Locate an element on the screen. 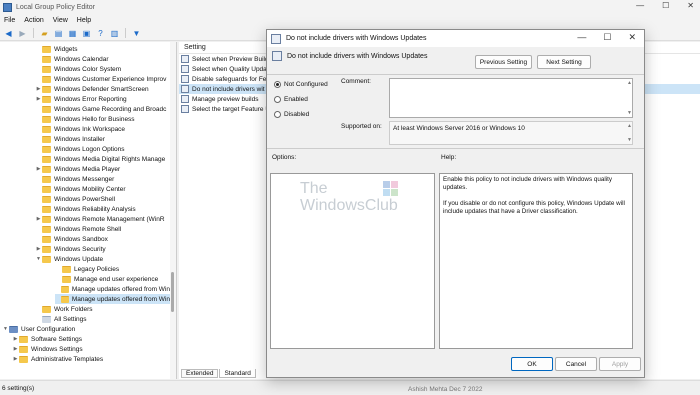  export-list-icon: ▣ is located at coordinates (86, 33).